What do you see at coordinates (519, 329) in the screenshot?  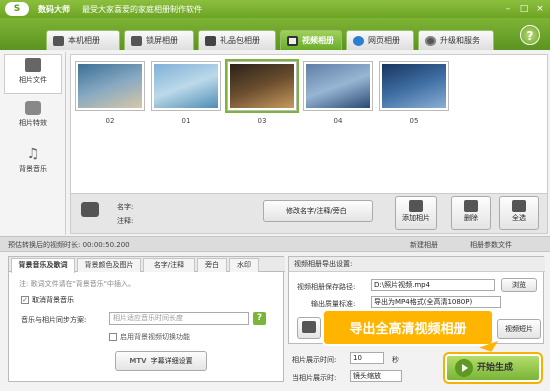 I see `short-video-button: 视频短片` at bounding box center [519, 329].